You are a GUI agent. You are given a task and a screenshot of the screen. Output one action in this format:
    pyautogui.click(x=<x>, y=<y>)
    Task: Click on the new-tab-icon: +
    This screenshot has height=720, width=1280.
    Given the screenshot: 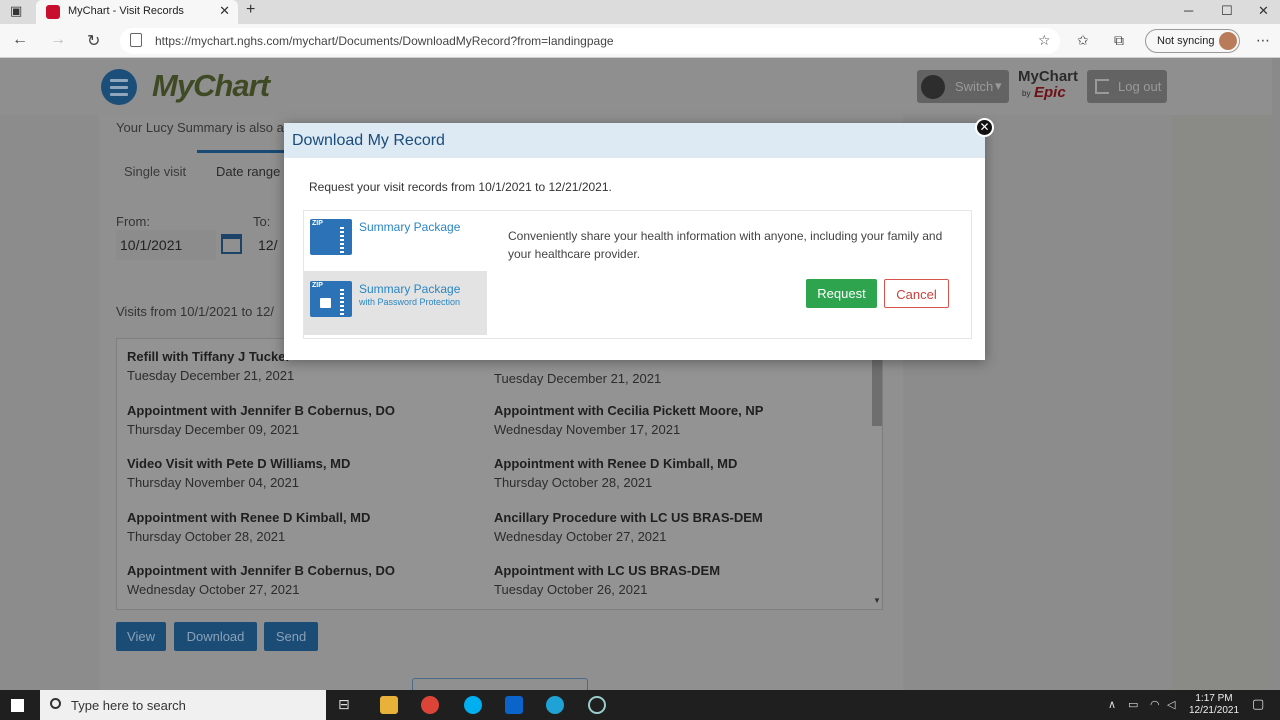 What is the action you would take?
    pyautogui.click(x=250, y=10)
    